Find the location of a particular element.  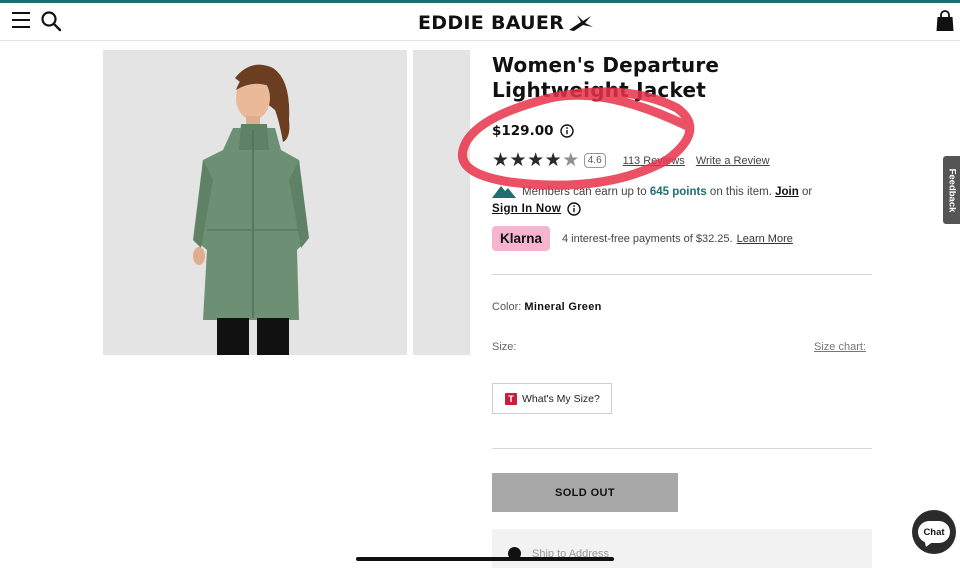

color-label: Color: is located at coordinates (507, 307).